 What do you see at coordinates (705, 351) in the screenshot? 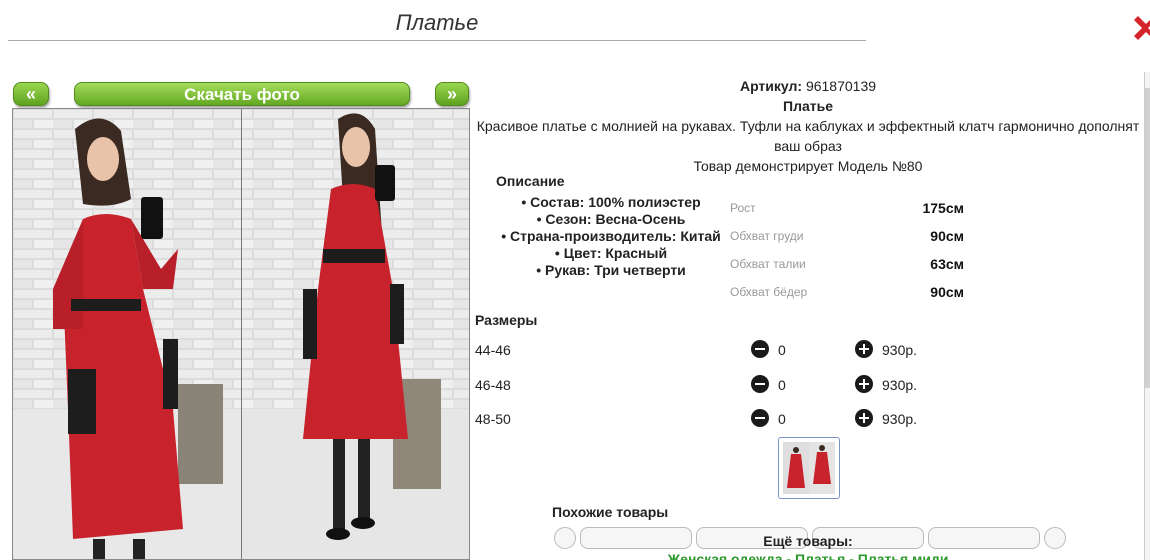
I see `size-row: 44-46 0 930р.` at bounding box center [705, 351].